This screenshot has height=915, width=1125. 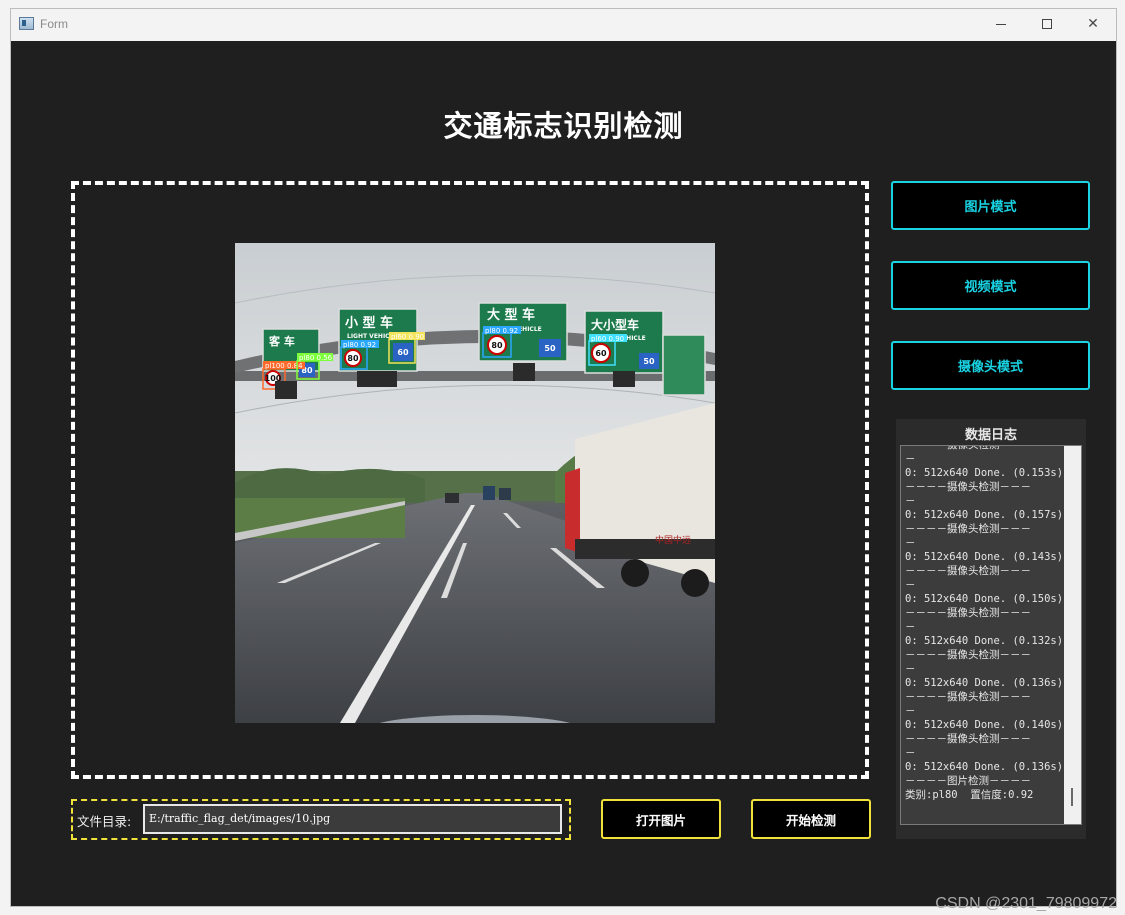 I want to click on detection-label-4: pl60 0.90, so click(x=407, y=337).